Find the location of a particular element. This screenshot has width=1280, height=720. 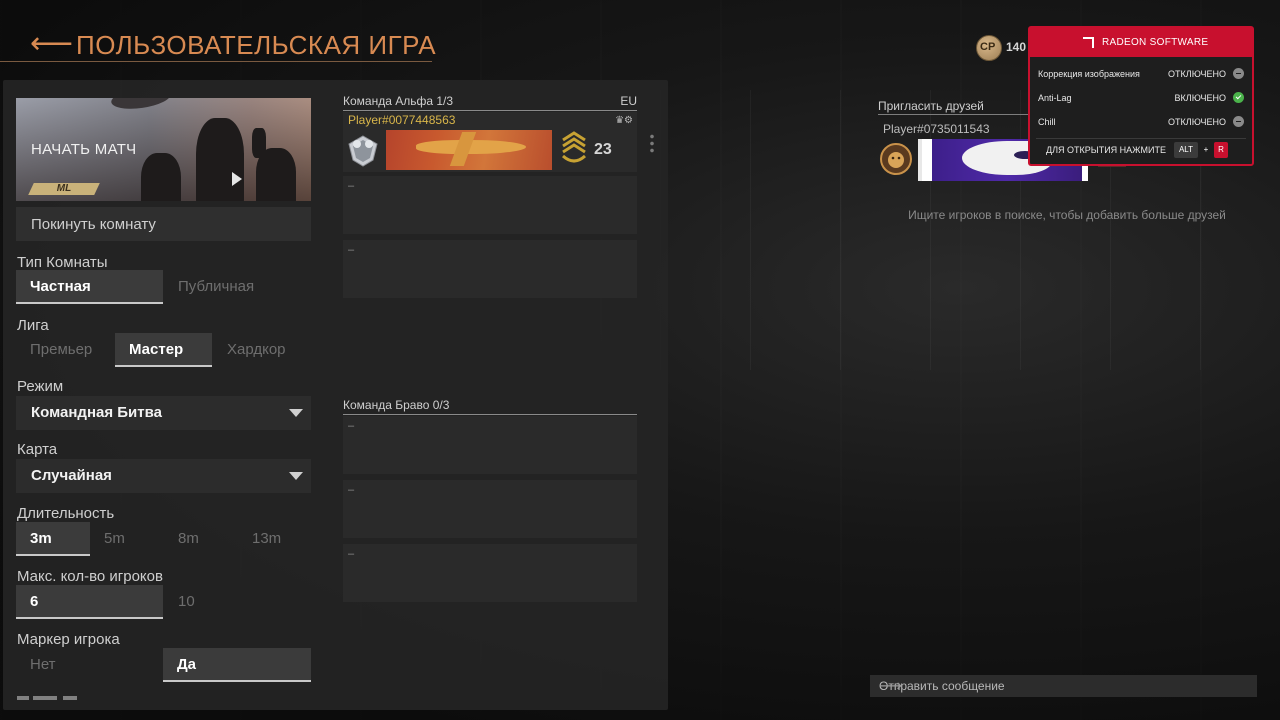

lion-emblem-icon is located at coordinates (896, 159).